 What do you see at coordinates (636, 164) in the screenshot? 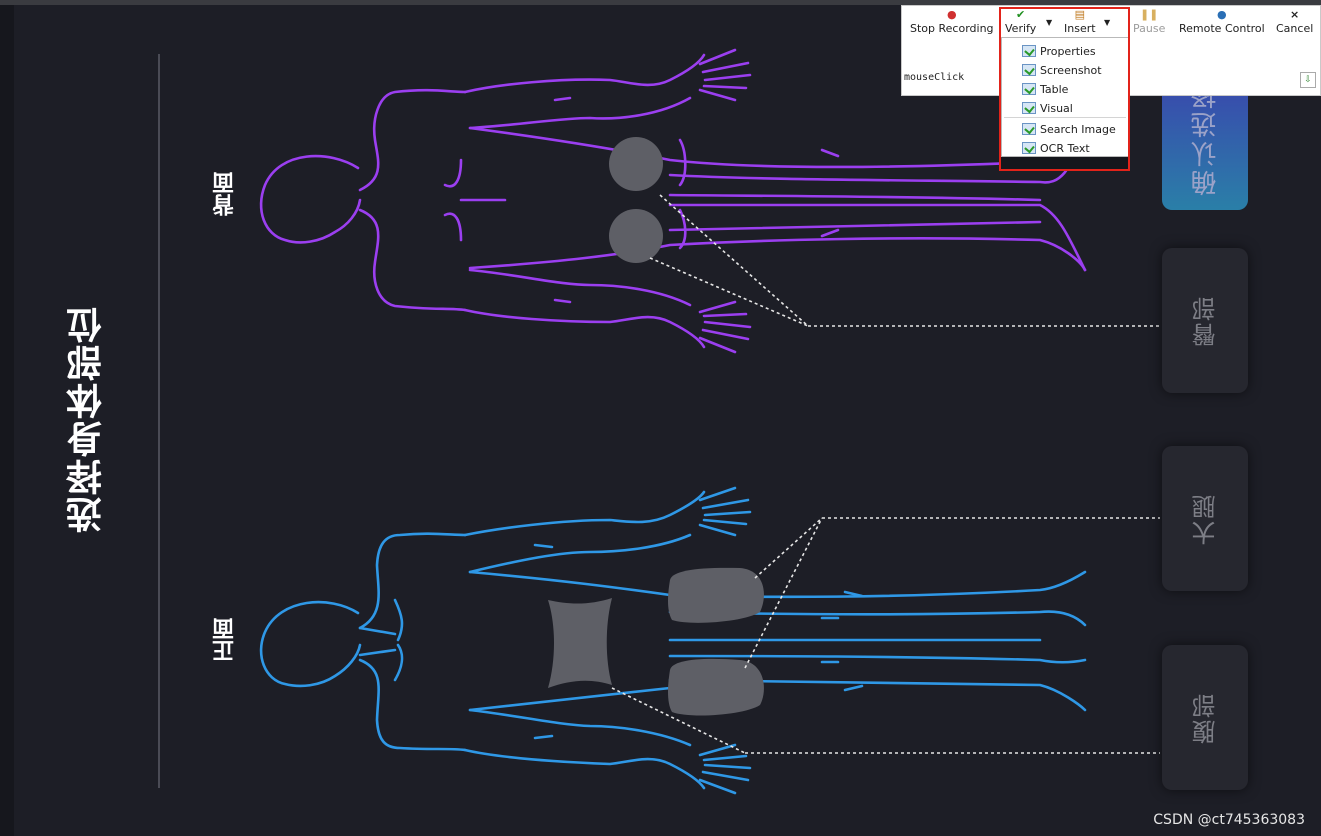
I see `upper-back-area` at bounding box center [636, 164].